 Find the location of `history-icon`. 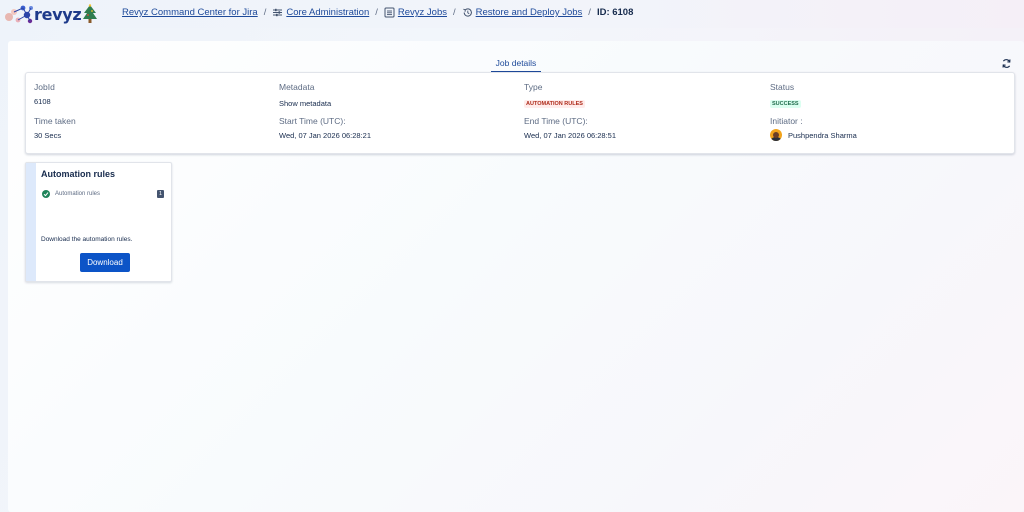

history-icon is located at coordinates (467, 12).